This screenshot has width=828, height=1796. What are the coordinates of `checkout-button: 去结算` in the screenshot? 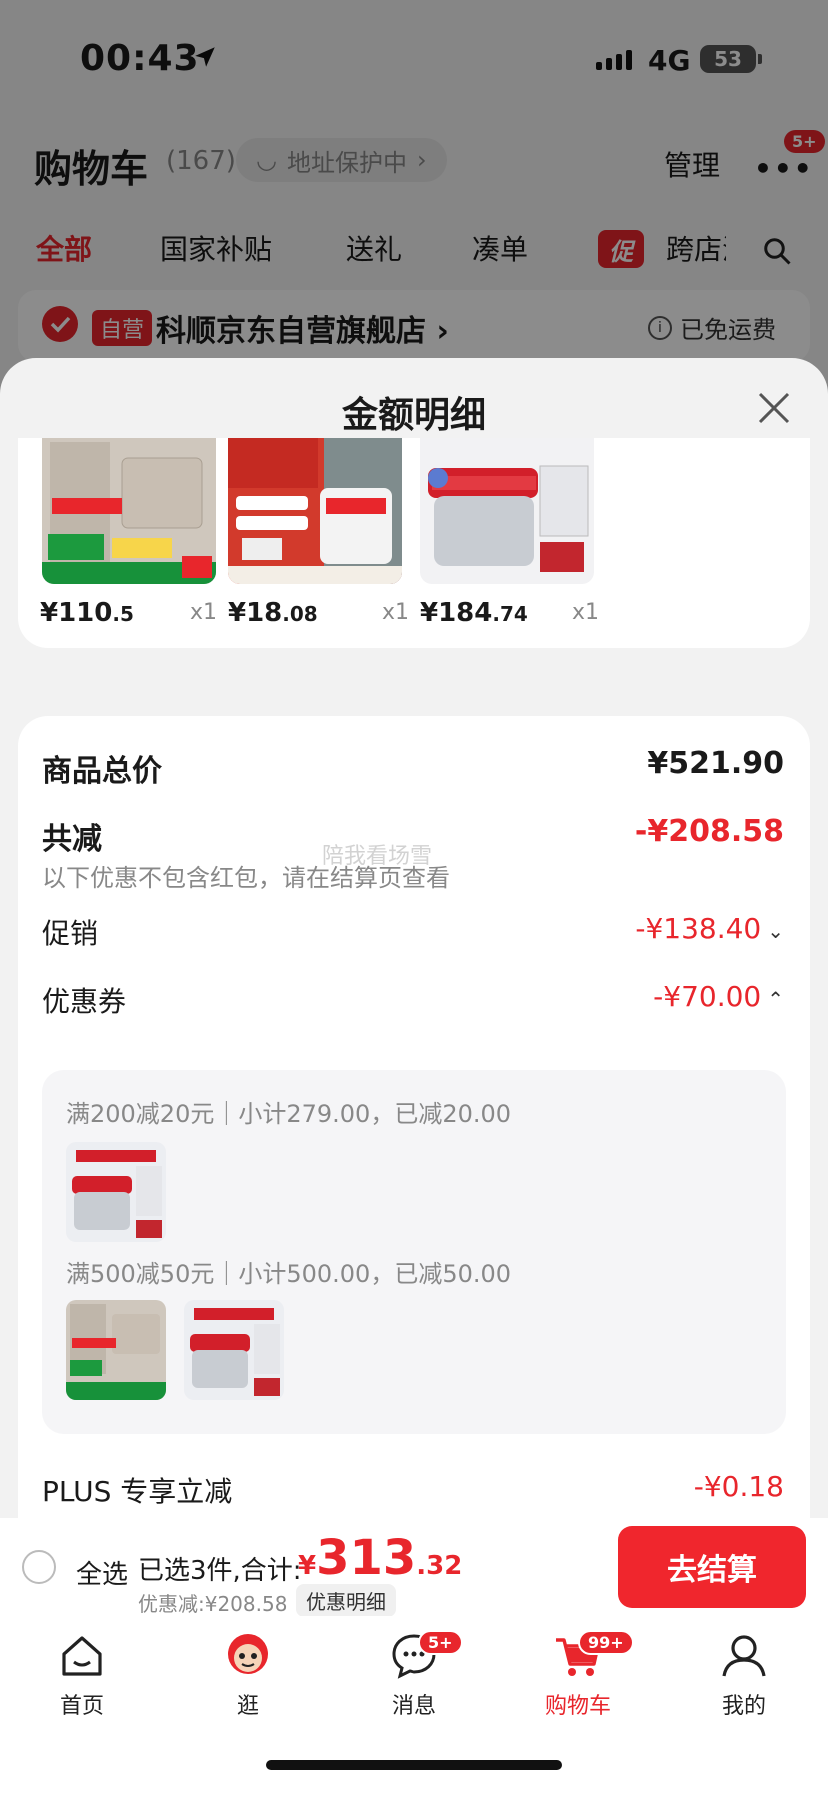 It's located at (712, 1567).